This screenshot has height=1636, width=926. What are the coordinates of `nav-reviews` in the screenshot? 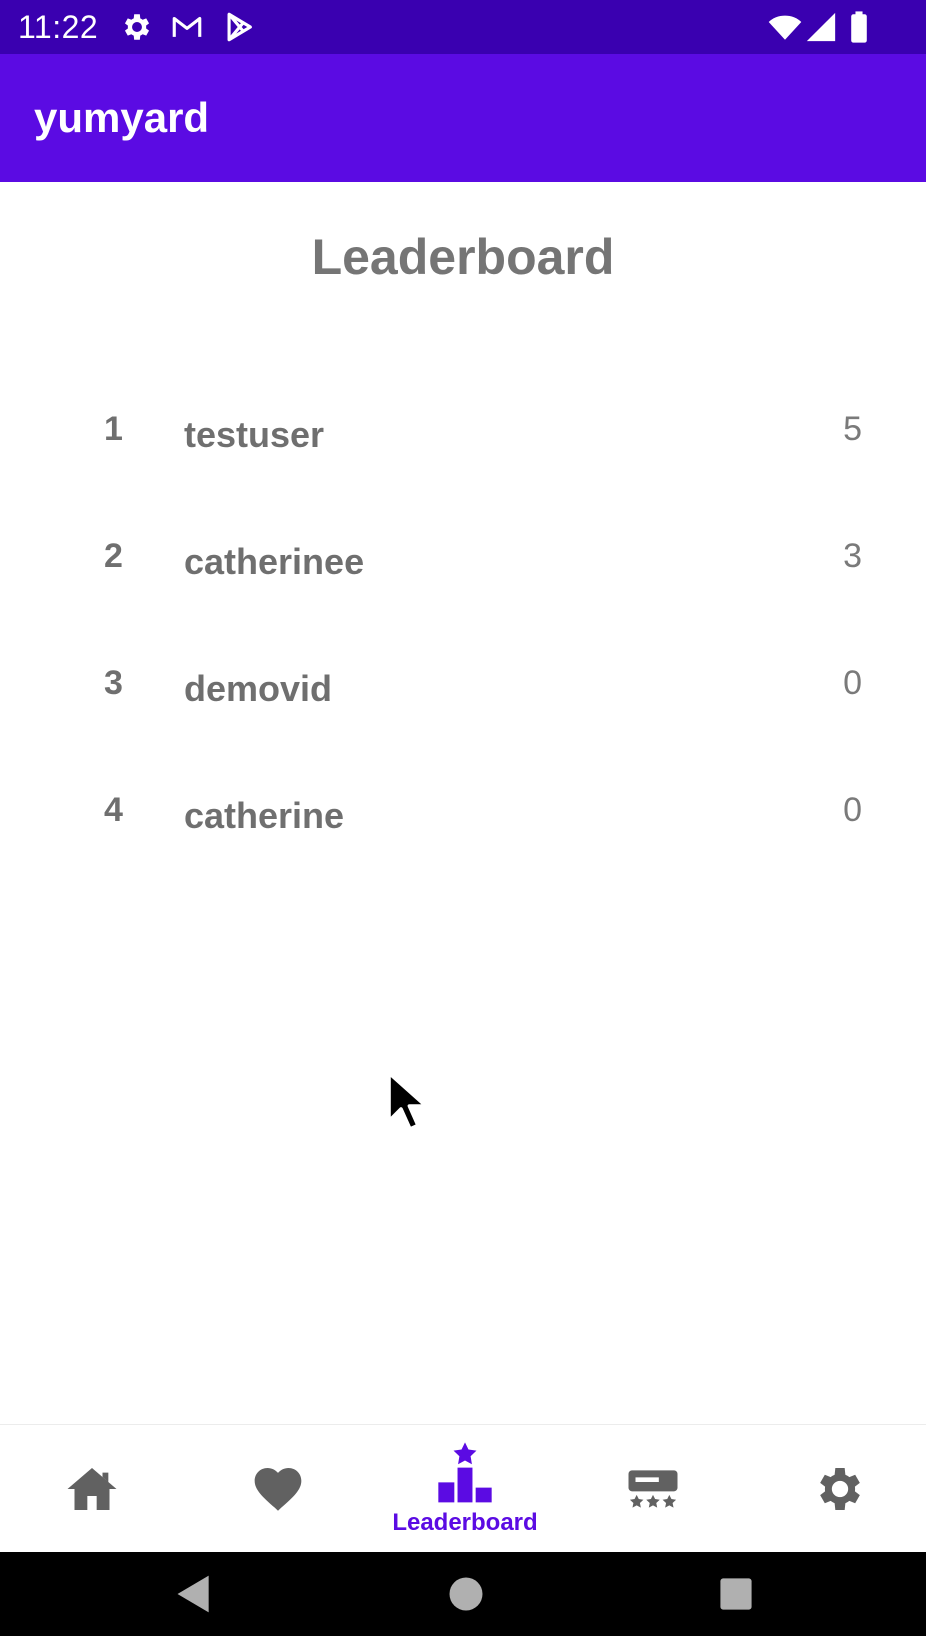 It's located at (653, 1489).